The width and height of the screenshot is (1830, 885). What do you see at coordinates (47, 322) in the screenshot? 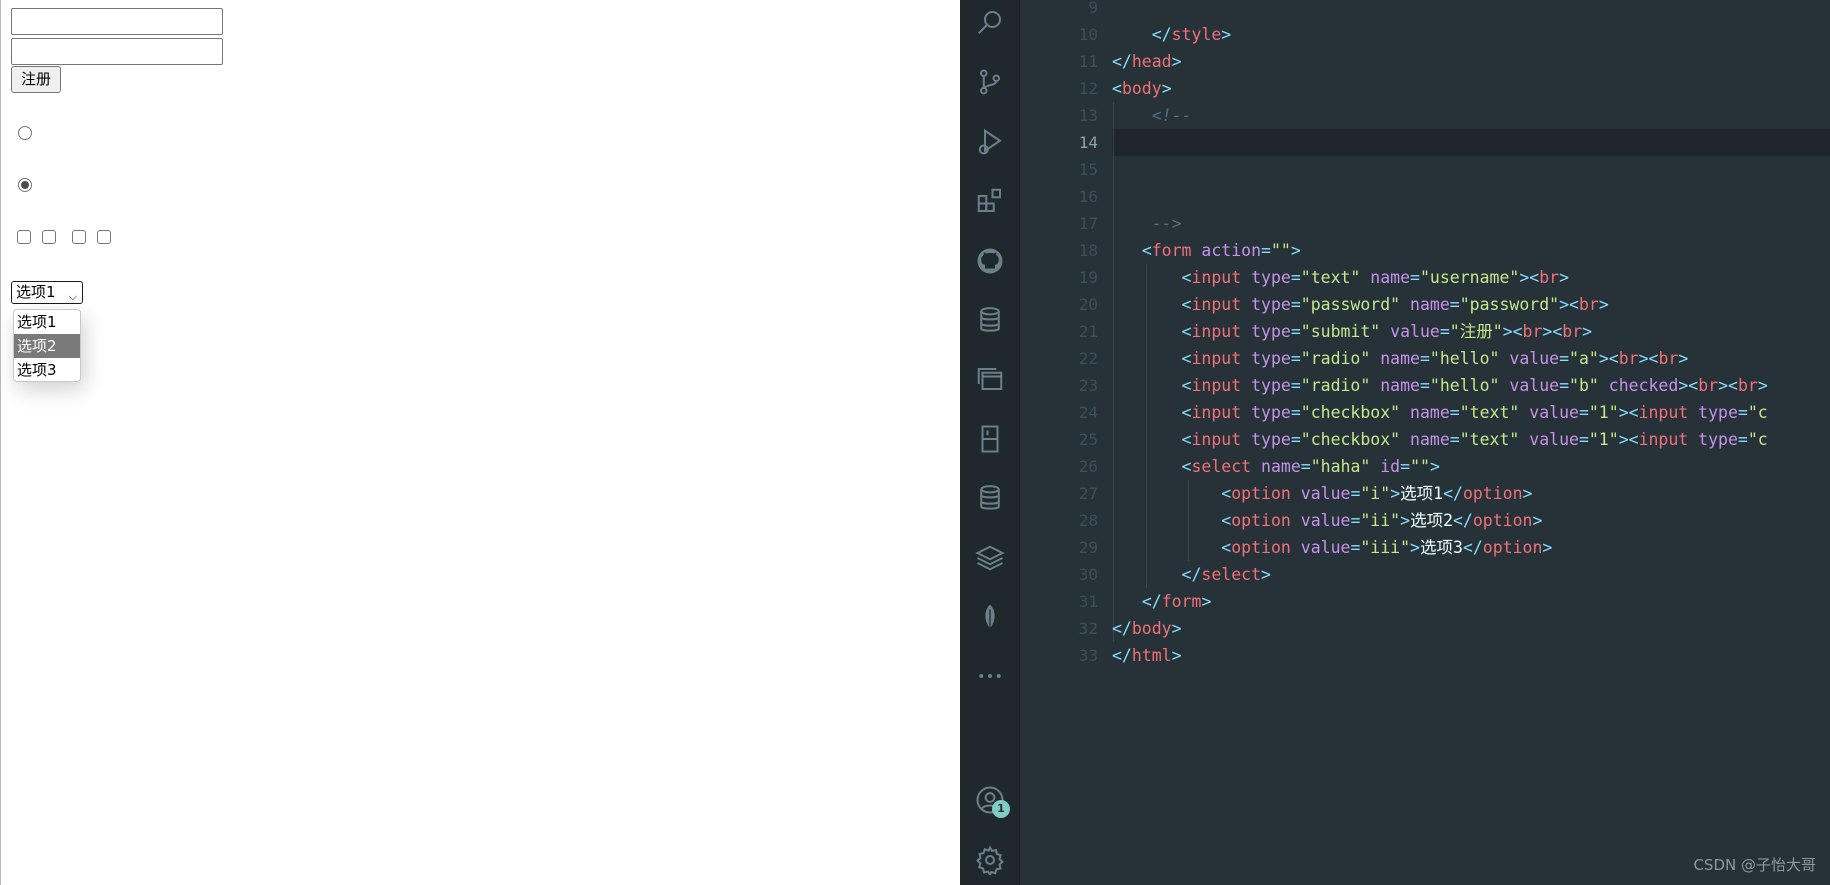
I see `select-option-1: 选项1` at bounding box center [47, 322].